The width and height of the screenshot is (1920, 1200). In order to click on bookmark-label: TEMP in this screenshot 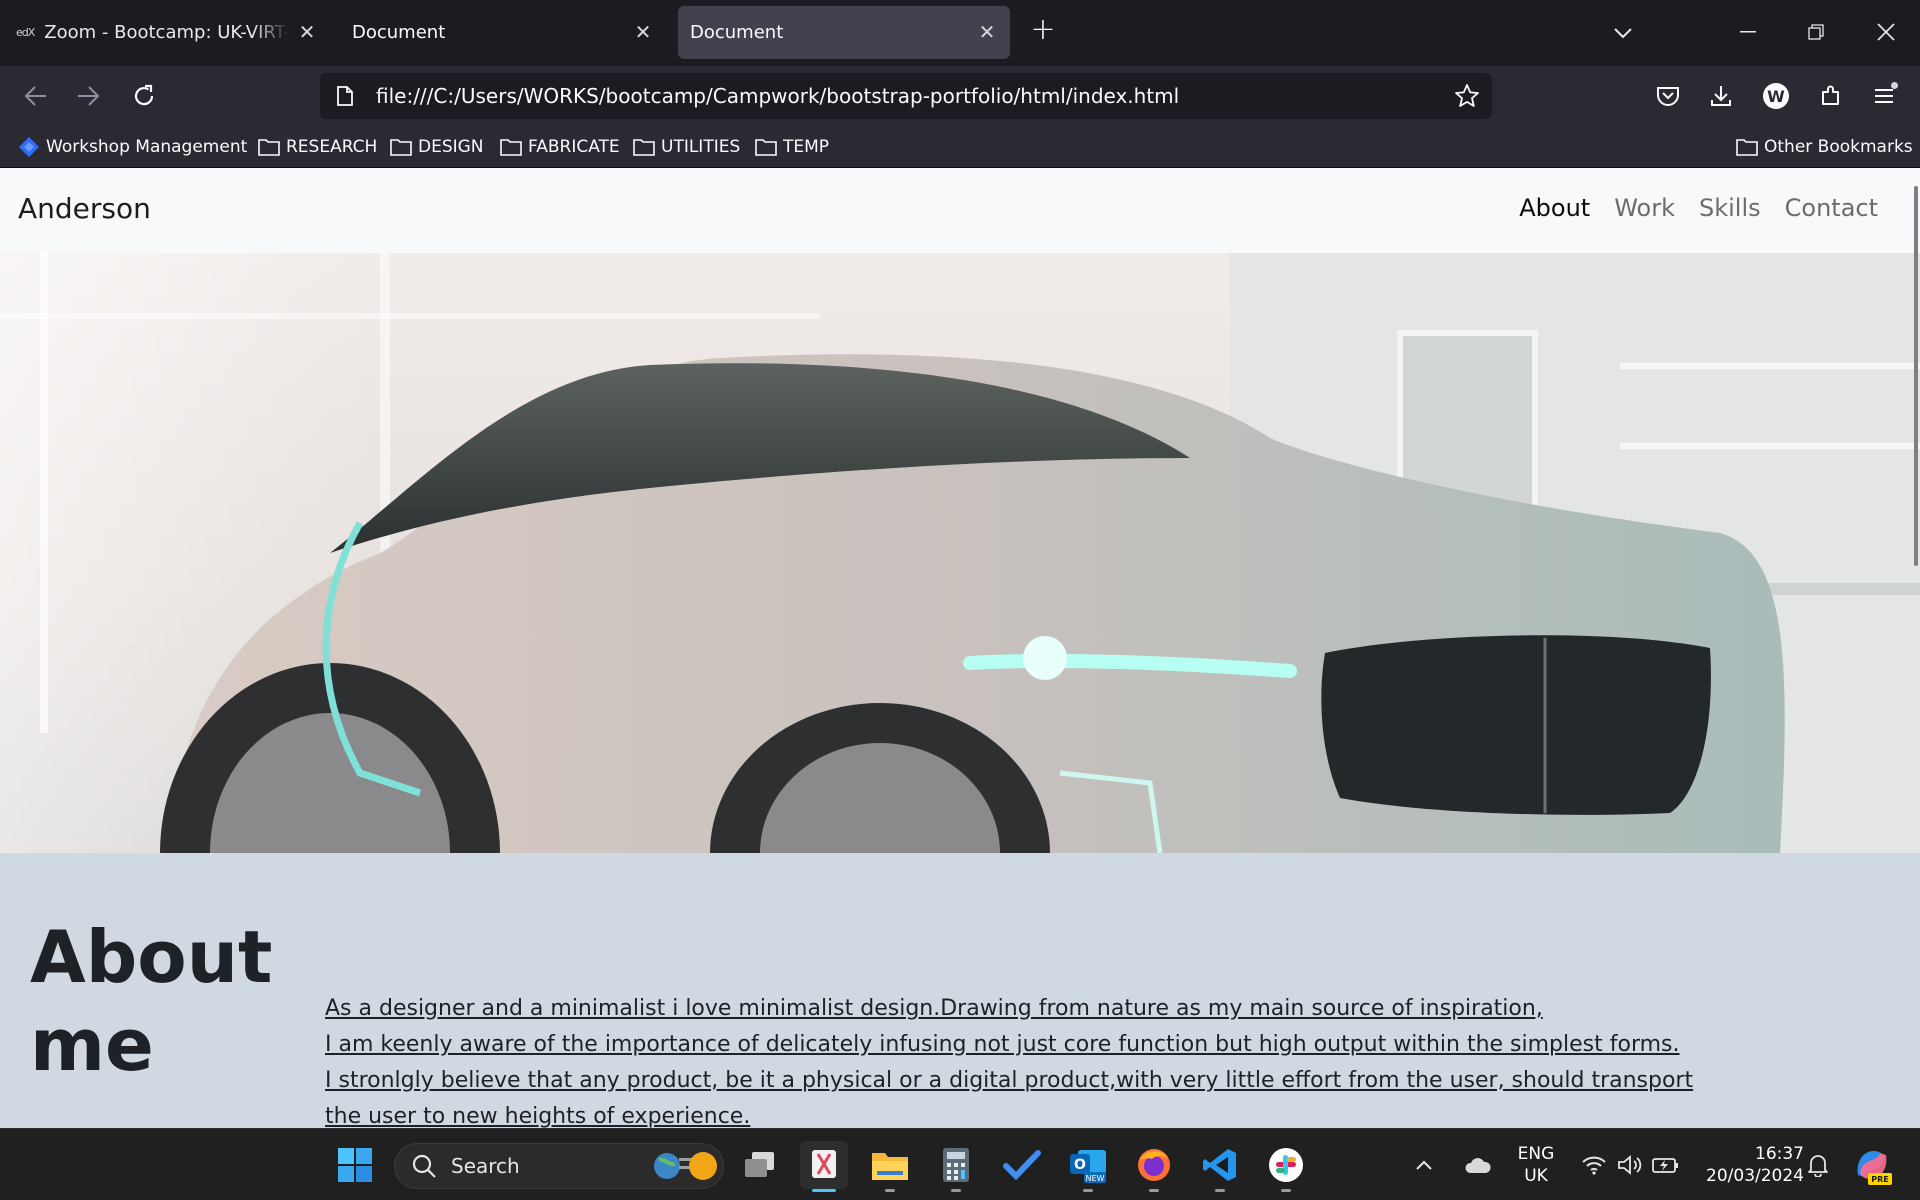, I will do `click(806, 147)`.